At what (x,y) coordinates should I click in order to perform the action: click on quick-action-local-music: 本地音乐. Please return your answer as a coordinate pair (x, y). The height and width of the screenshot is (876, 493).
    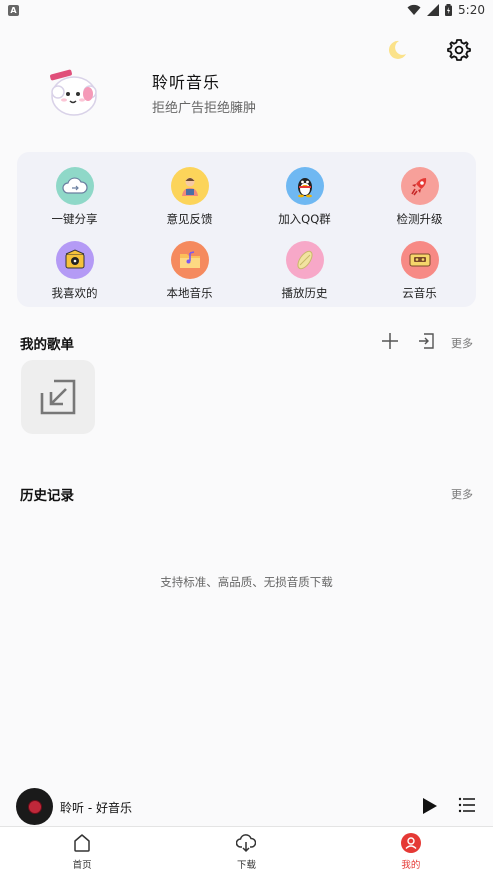
    Looking at the image, I should click on (189, 278).